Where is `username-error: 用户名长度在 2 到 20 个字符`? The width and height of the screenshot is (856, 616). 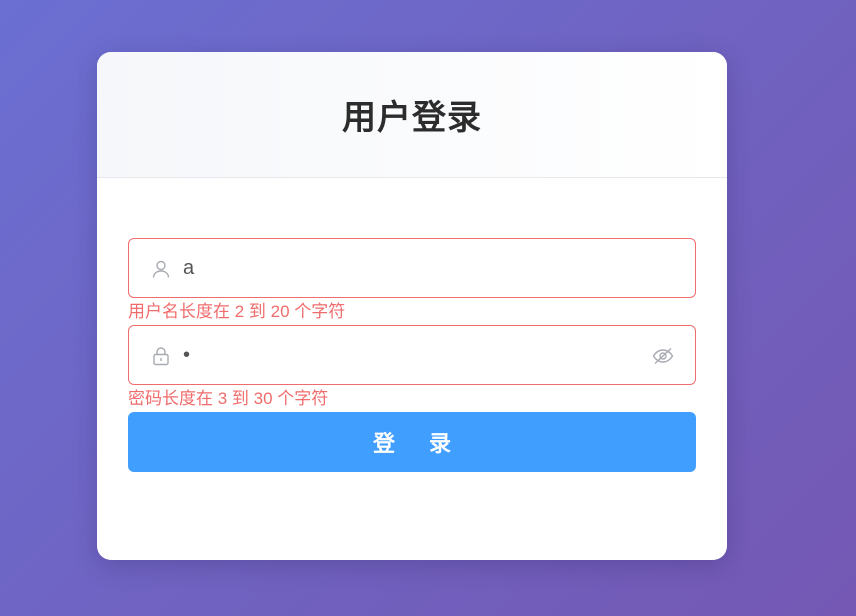
username-error: 用户名长度在 2 到 20 个字符 is located at coordinates (237, 311).